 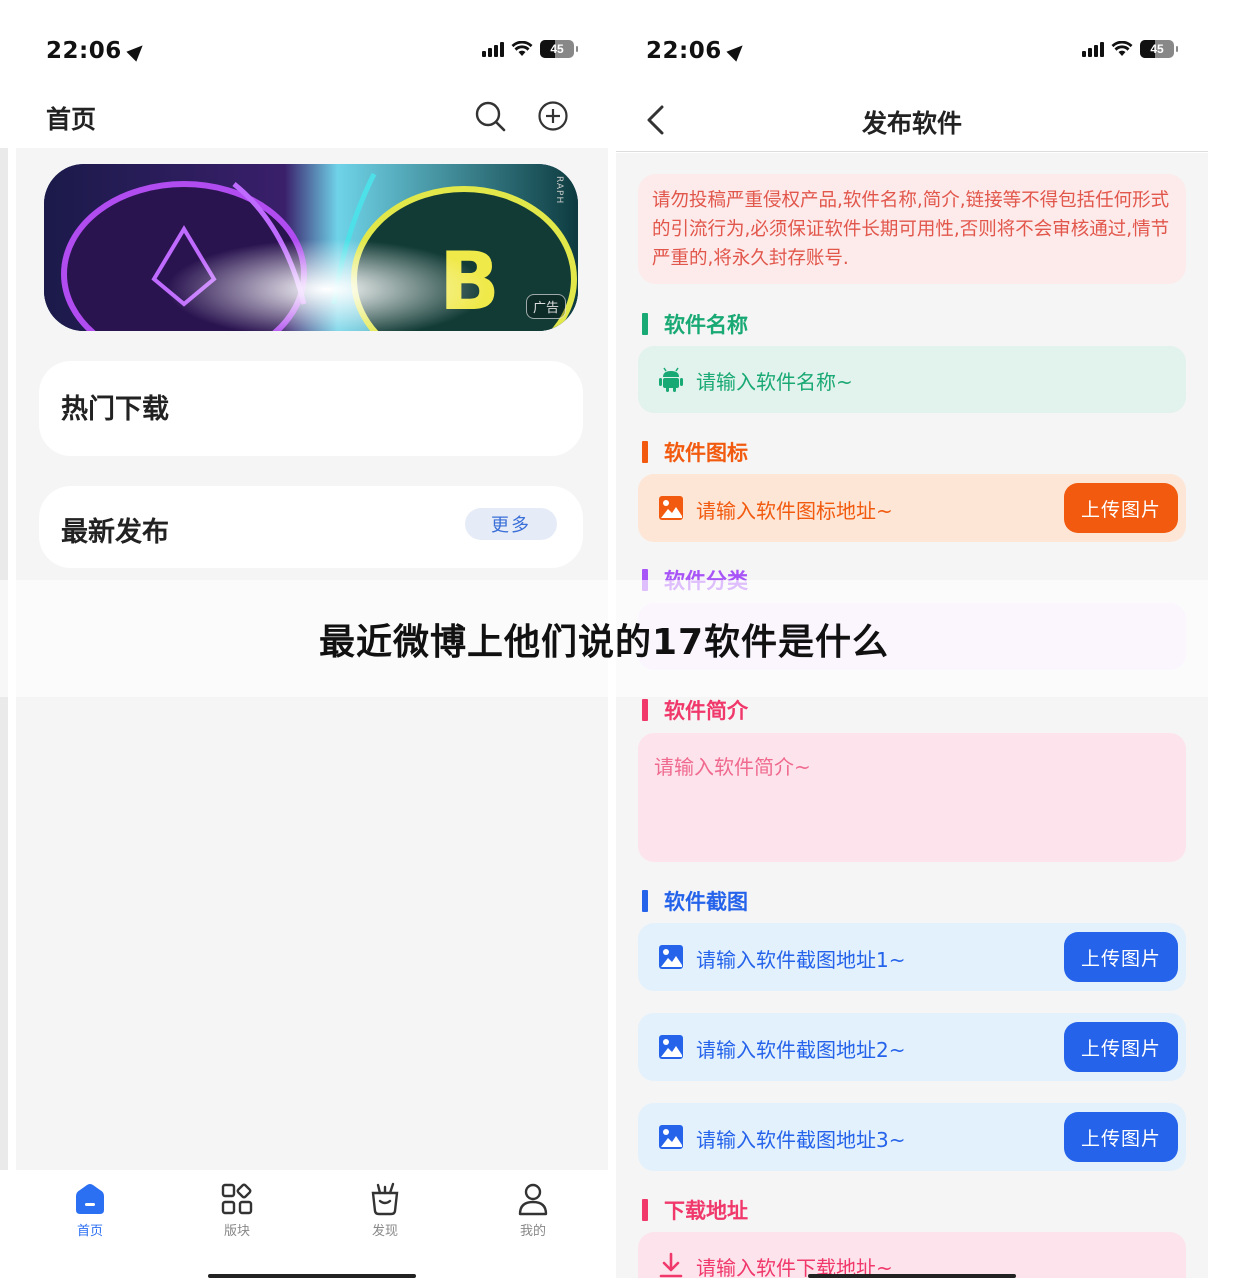 I want to click on upload-screenshot-button-2: 上传图片, so click(x=1121, y=1047).